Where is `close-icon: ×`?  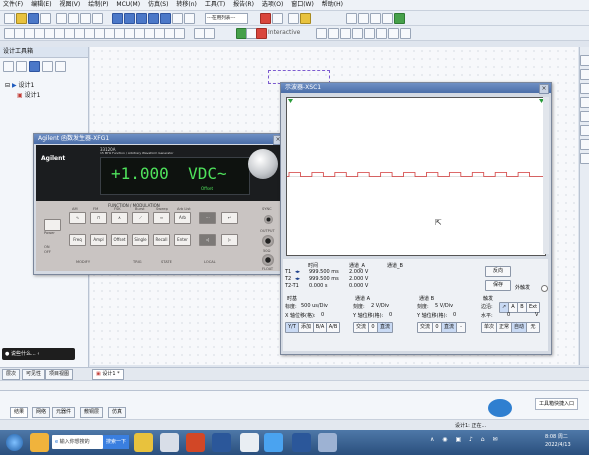 close-icon: × is located at coordinates (544, 89).